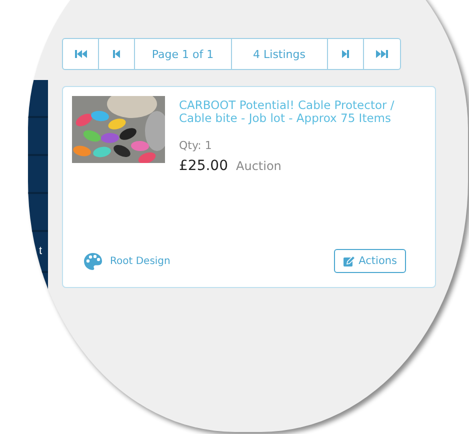  What do you see at coordinates (140, 261) in the screenshot?
I see `design-name: Root Design` at bounding box center [140, 261].